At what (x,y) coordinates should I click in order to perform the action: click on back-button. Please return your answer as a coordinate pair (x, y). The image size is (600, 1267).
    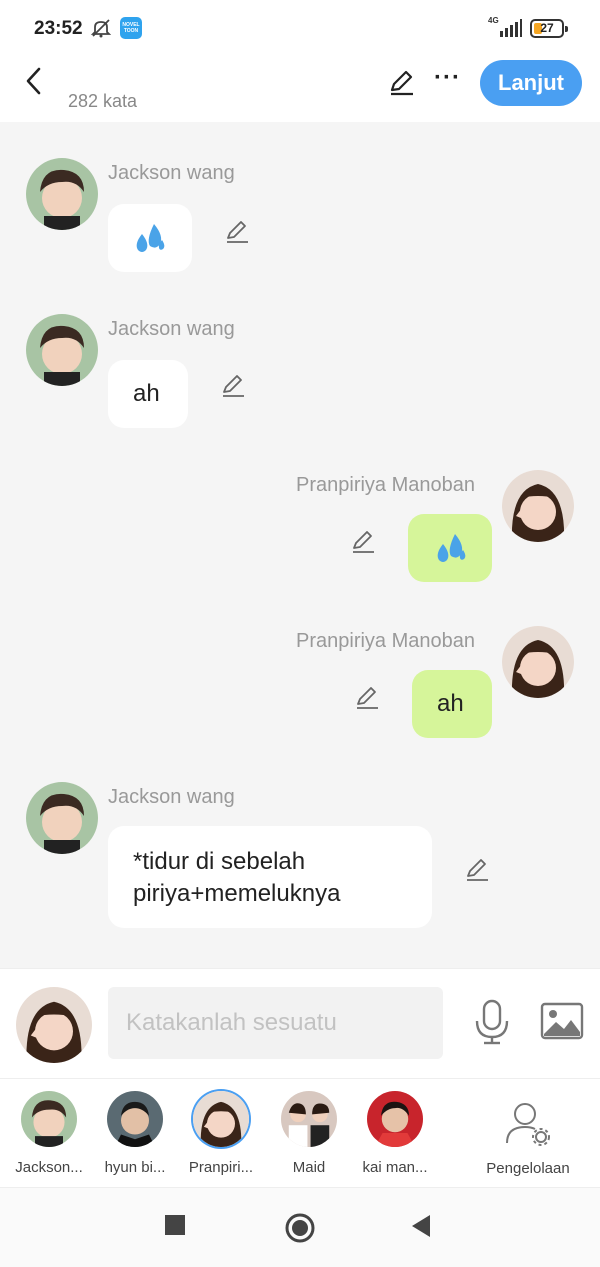
    Looking at the image, I should click on (35, 81).